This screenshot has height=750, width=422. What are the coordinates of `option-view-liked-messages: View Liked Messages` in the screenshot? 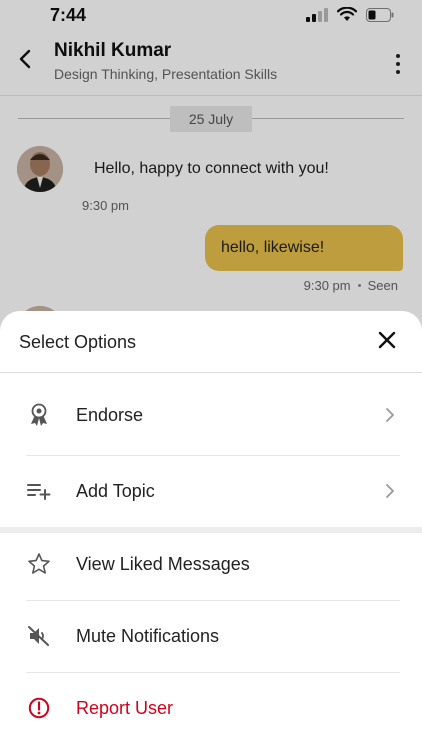 It's located at (211, 564).